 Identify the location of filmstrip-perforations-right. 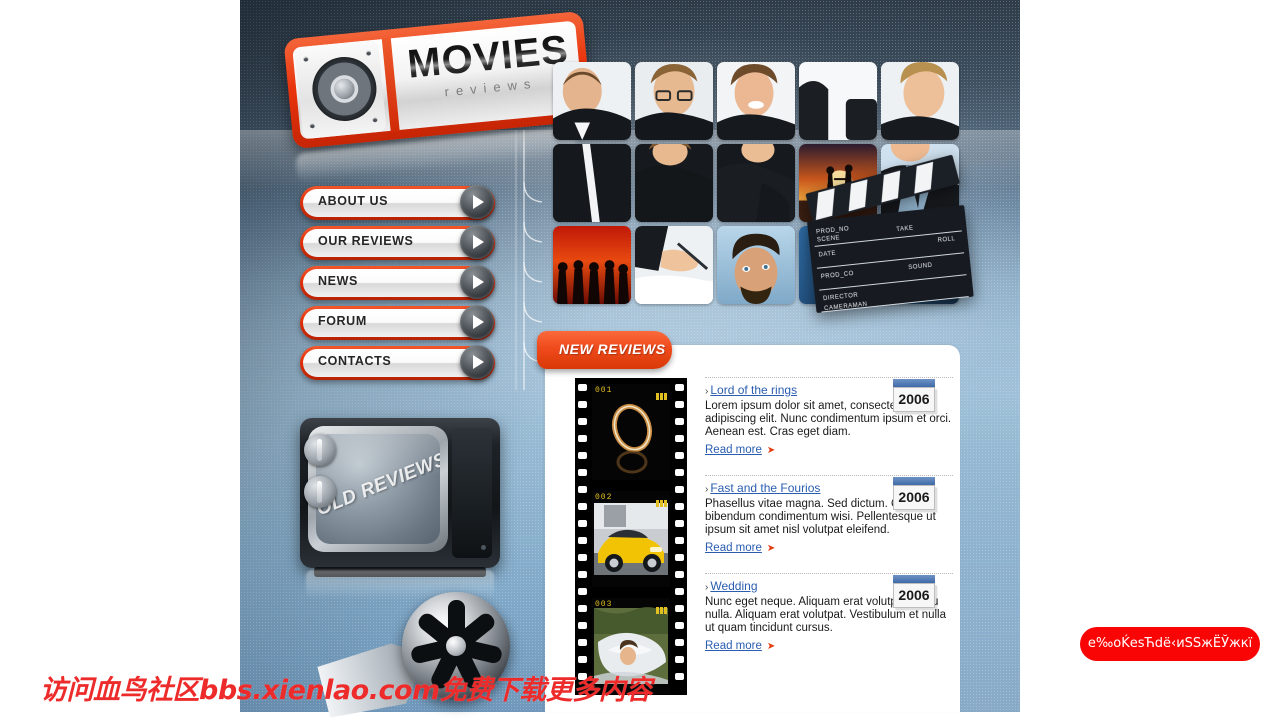
(679, 536).